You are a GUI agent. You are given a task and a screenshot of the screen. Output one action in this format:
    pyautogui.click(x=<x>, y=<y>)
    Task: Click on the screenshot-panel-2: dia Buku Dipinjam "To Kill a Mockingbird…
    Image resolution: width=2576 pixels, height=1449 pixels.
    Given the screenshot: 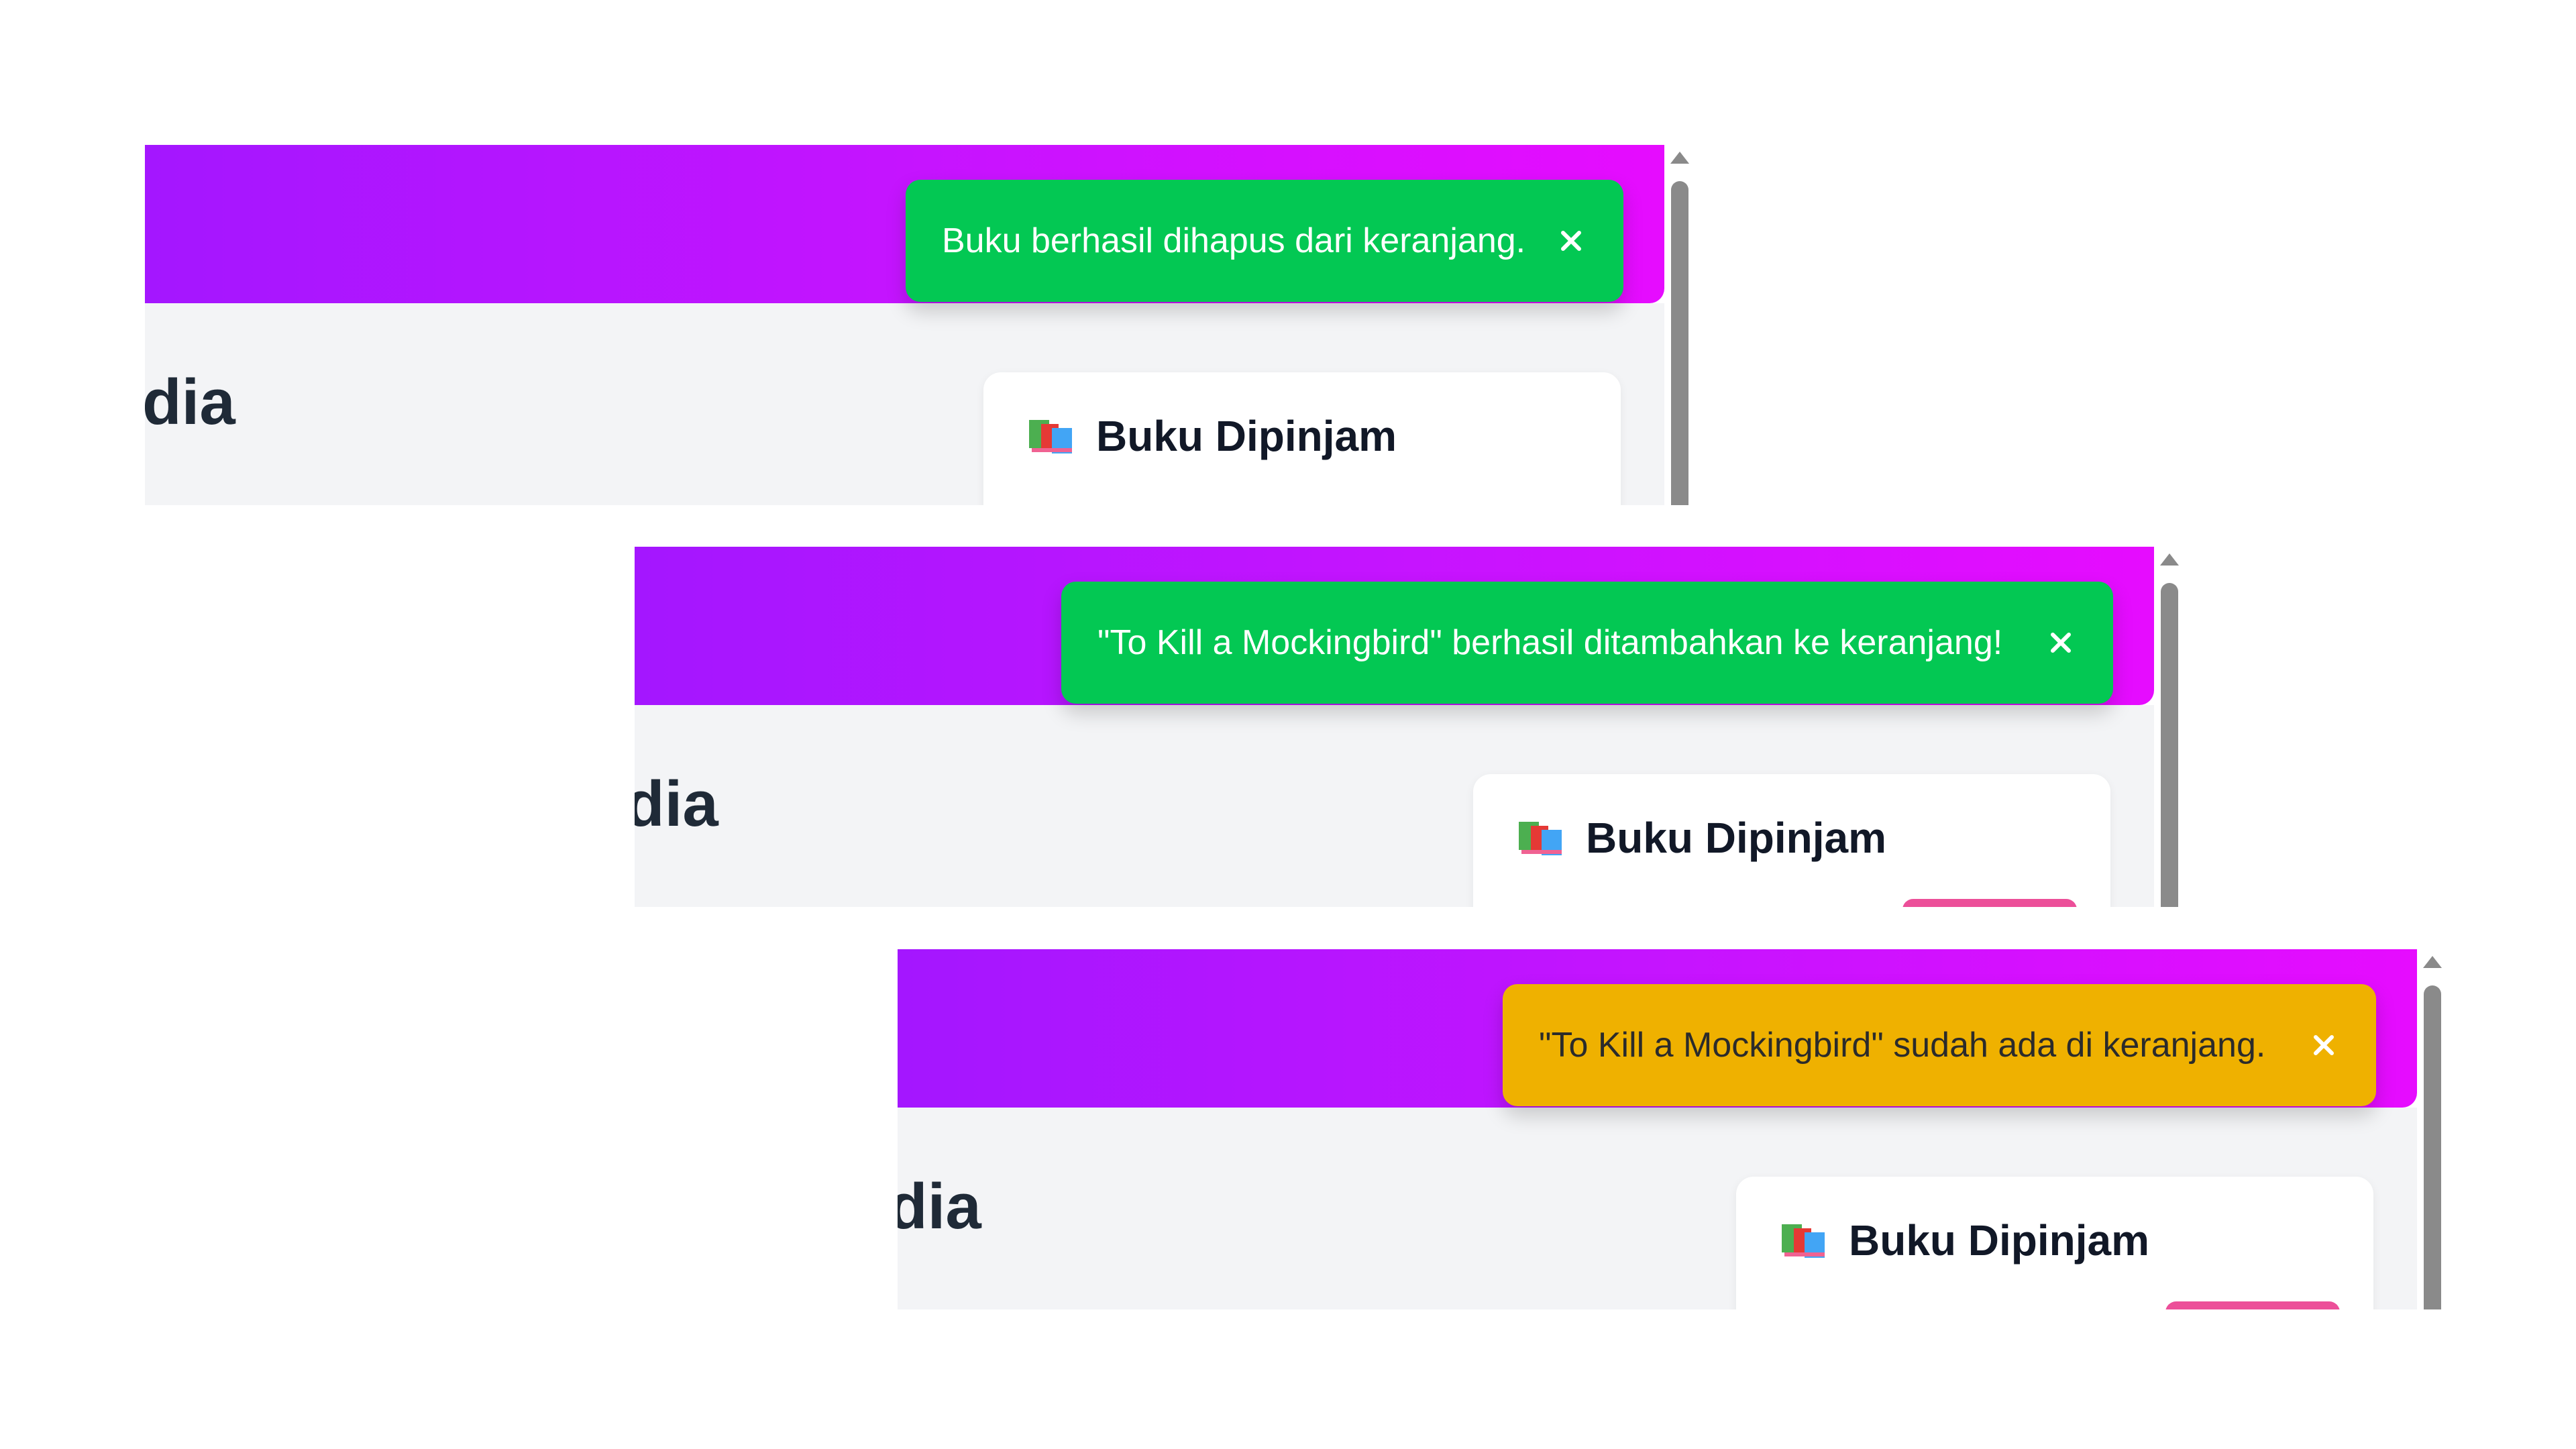 What is the action you would take?
    pyautogui.click(x=1407, y=727)
    